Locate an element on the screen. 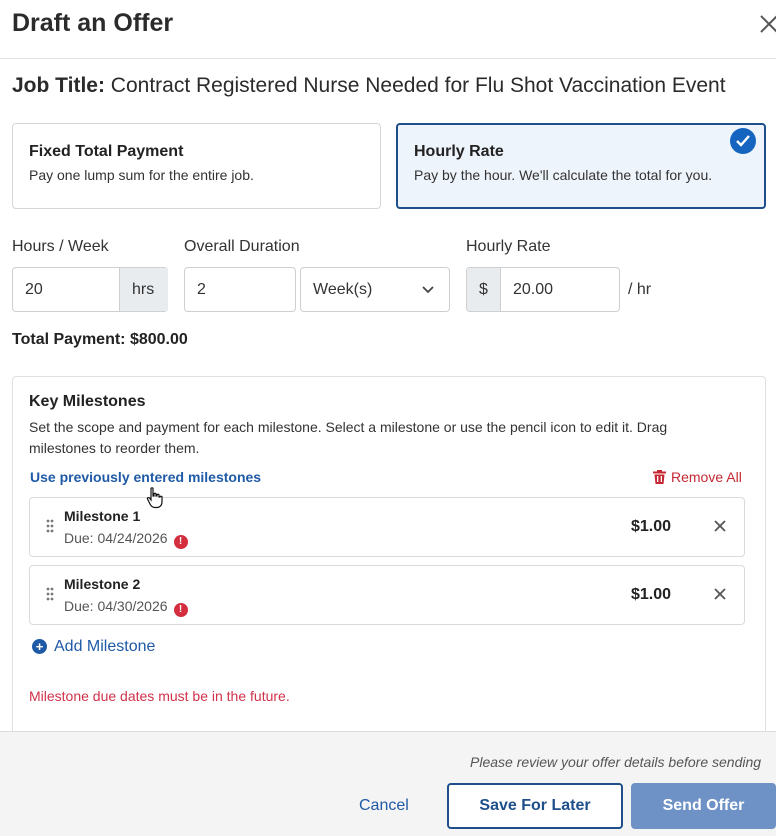 This screenshot has height=836, width=776. hours-week-label: Hours / Week is located at coordinates (60, 246).